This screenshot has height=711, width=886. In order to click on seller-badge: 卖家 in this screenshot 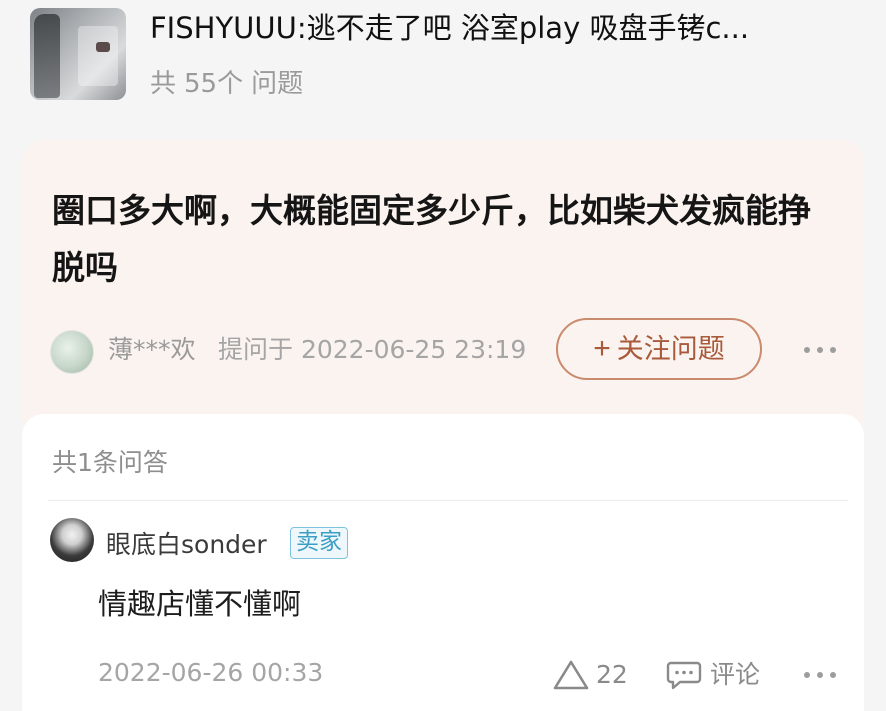, I will do `click(319, 543)`.